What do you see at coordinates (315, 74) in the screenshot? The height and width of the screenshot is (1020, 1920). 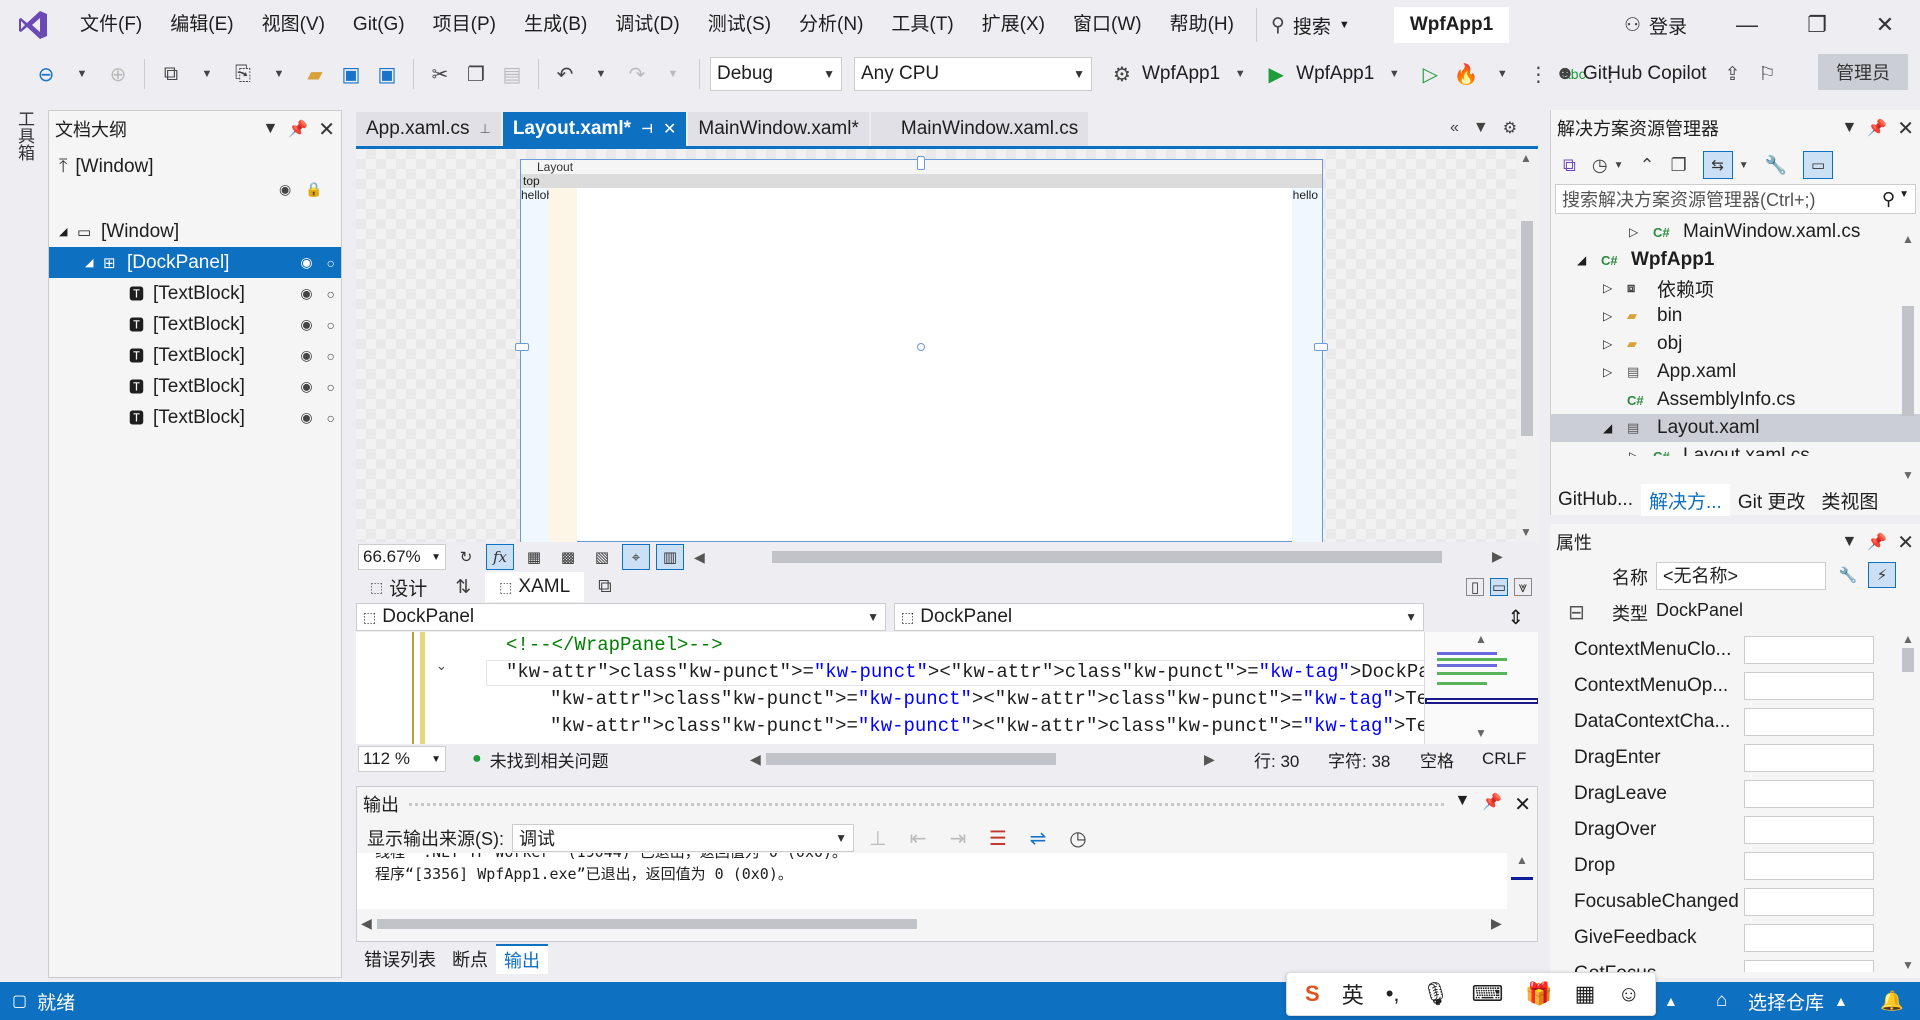 I see `open-folder-icon: ▰` at bounding box center [315, 74].